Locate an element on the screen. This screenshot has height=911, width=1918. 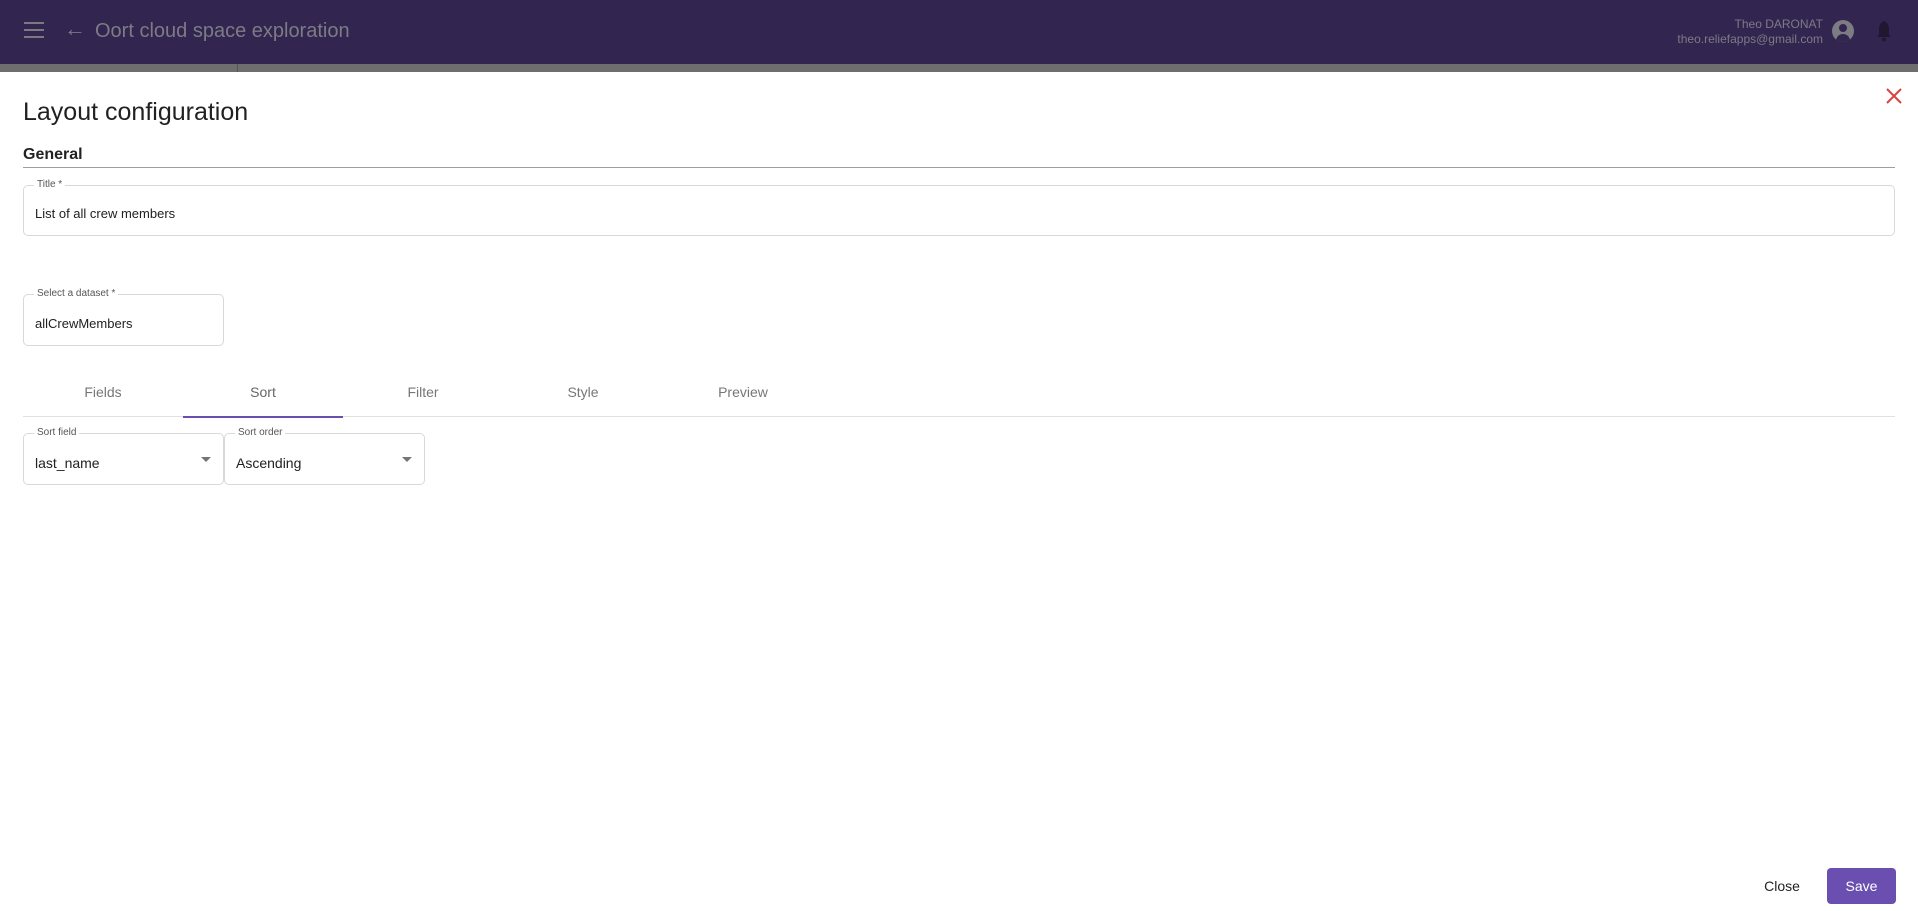
page-backdrop is located at coordinates (959, 68).